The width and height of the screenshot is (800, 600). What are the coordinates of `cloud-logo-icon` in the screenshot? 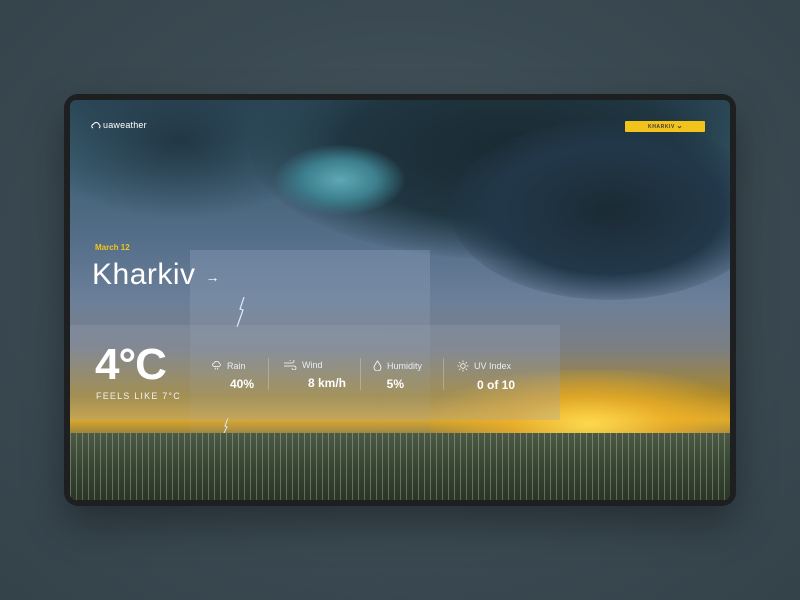 It's located at (96, 125).